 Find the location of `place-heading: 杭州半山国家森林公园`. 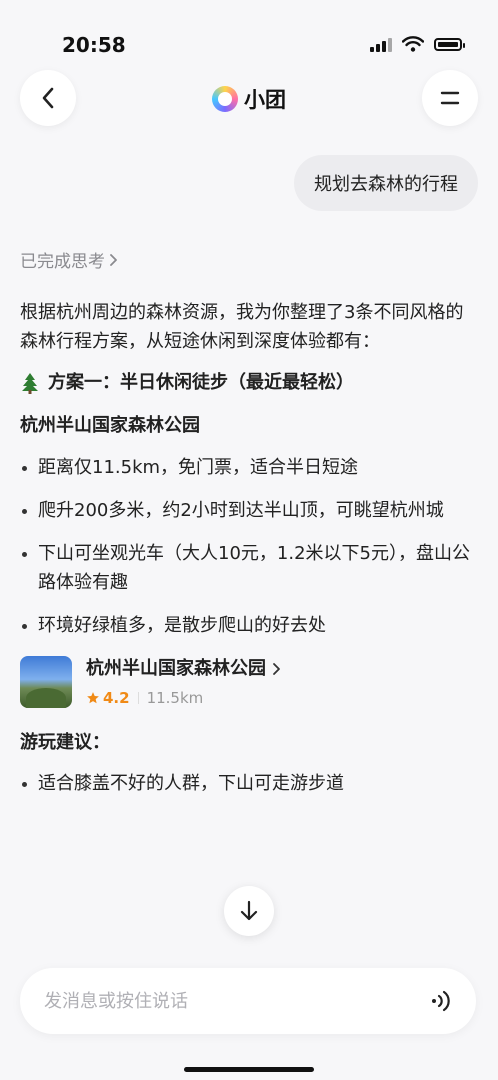

place-heading: 杭州半山国家森林公园 is located at coordinates (110, 426).